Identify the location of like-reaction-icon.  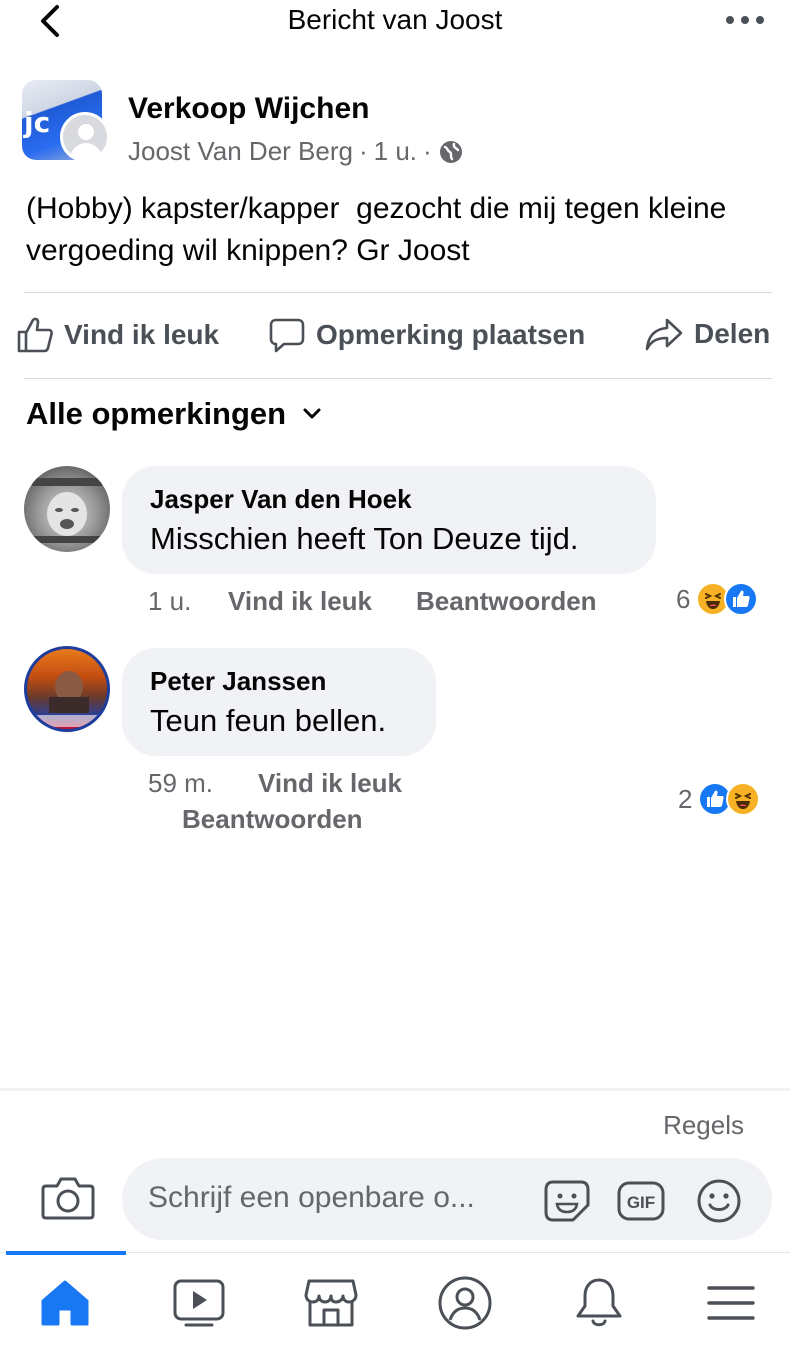
(741, 599).